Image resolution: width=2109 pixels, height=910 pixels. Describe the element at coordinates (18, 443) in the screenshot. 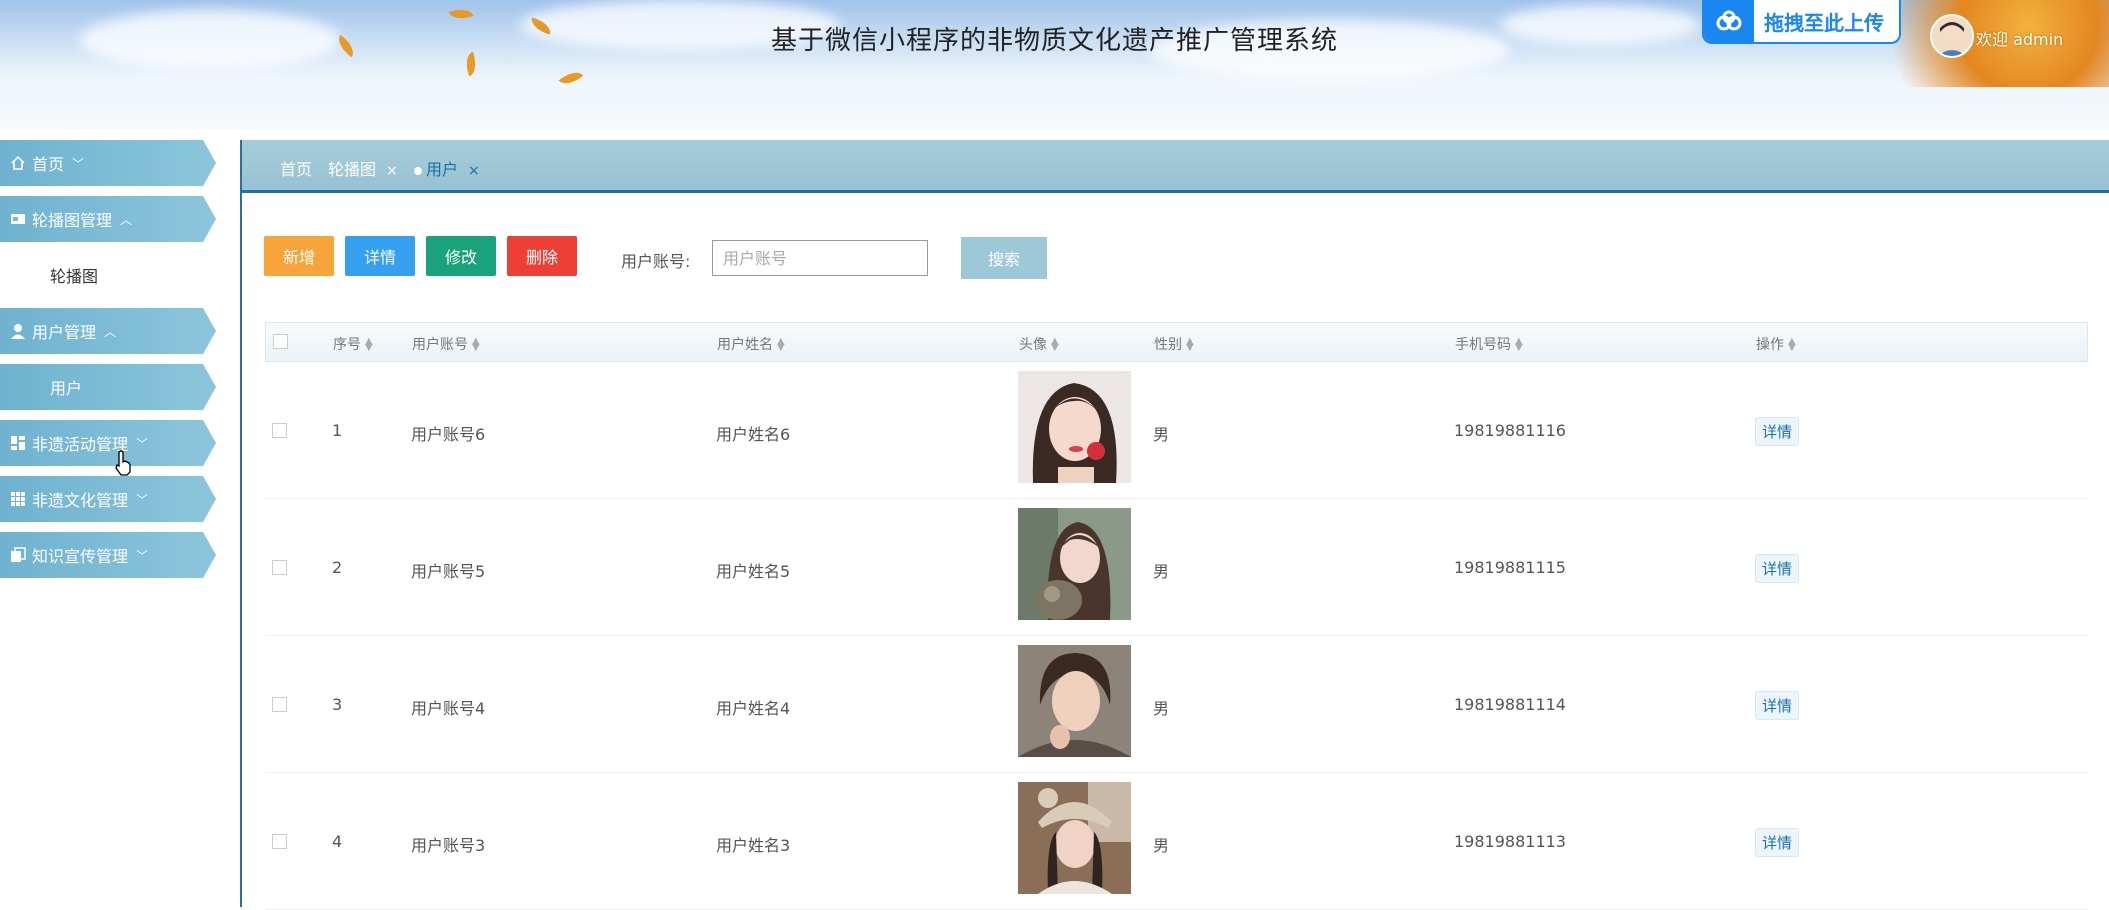

I see `dashboard-icon` at that location.